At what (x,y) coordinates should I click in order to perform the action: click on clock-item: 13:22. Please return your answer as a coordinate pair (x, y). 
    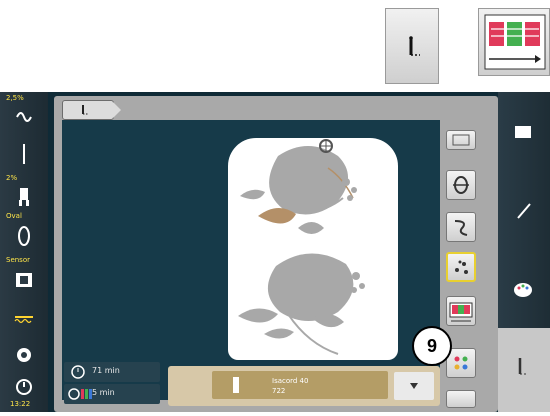
    Looking at the image, I should click on (24, 393).